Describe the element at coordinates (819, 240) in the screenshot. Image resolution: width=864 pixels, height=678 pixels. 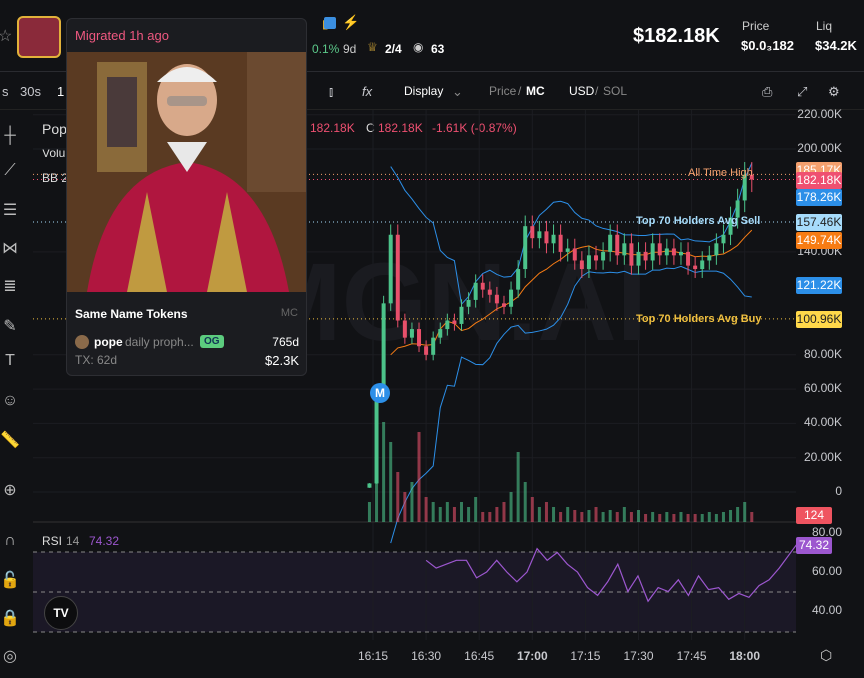
I see `price-tag: 149.74K` at that location.